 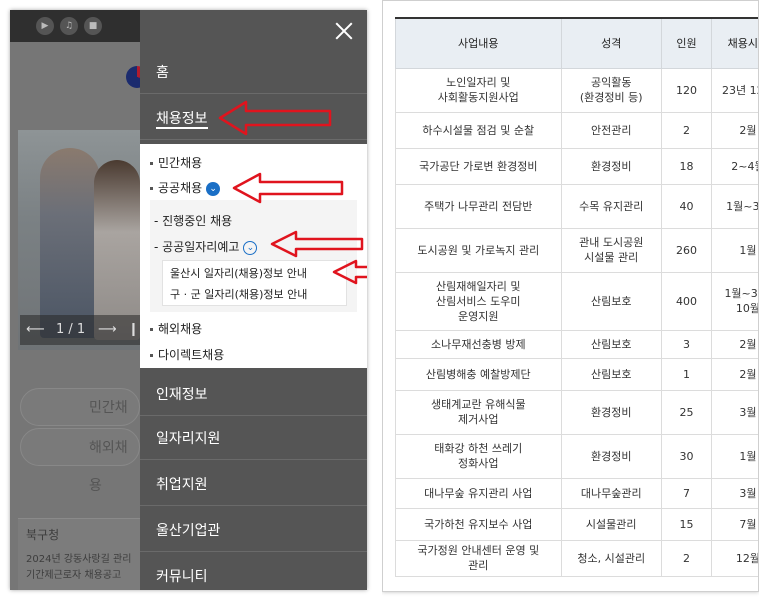 I want to click on menu-item-talent: 인재정보, so click(x=253, y=395).